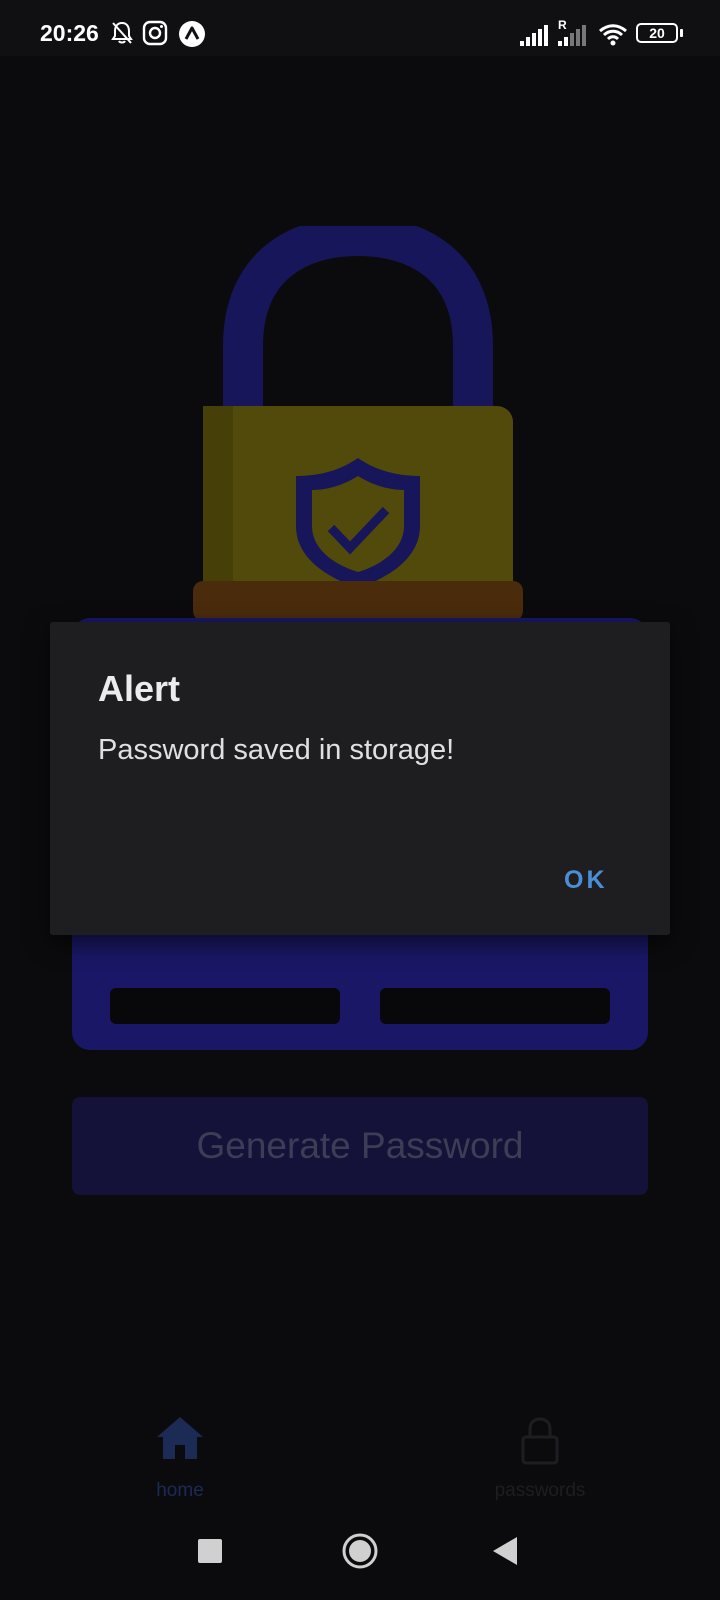  What do you see at coordinates (360, 1146) in the screenshot?
I see `generate-password-button: Generate Password` at bounding box center [360, 1146].